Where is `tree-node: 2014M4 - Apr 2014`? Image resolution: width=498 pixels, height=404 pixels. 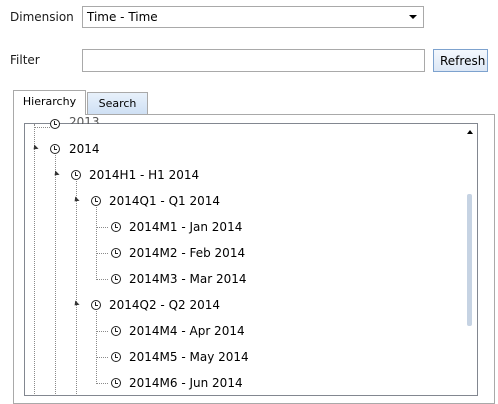 tree-node: 2014M4 - Apr 2014 is located at coordinates (187, 331).